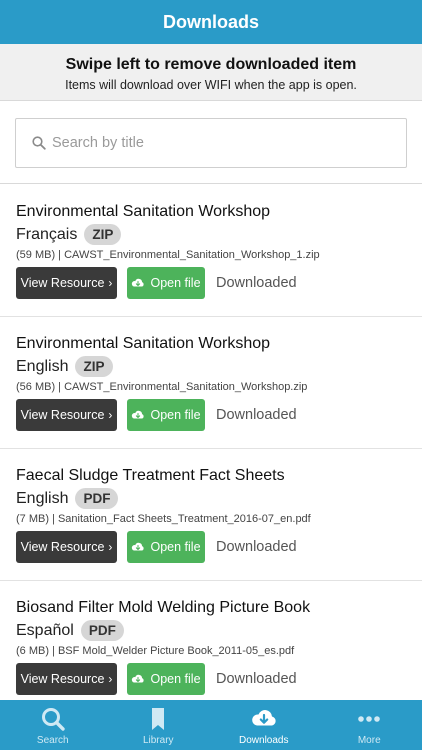 The width and height of the screenshot is (422, 750). I want to click on language-row: English ZIP, so click(64, 366).